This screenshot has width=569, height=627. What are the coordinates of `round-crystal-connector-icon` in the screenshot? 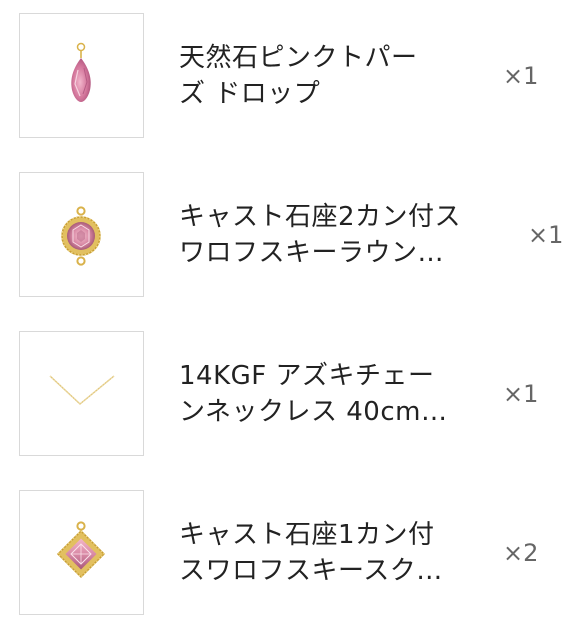 It's located at (81, 236).